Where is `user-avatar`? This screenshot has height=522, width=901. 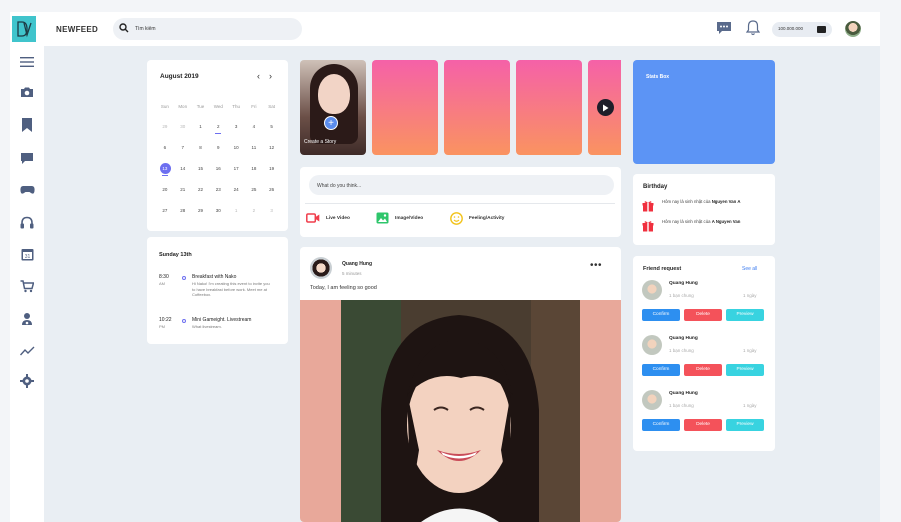 user-avatar is located at coordinates (853, 29).